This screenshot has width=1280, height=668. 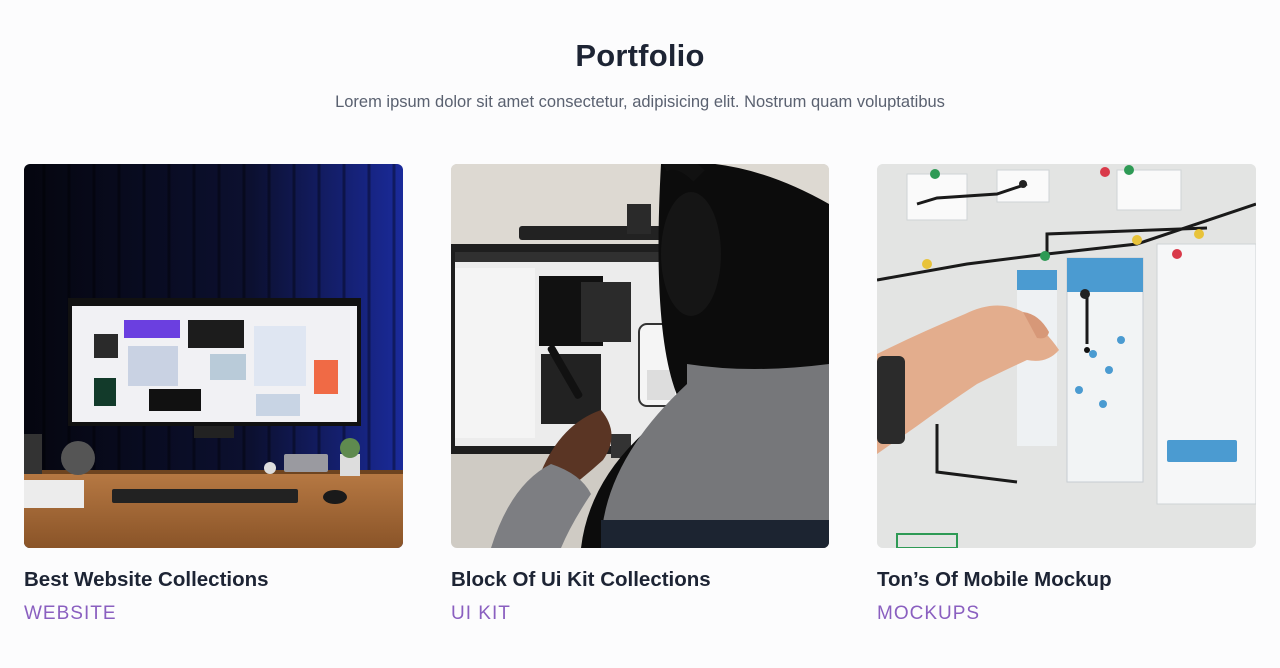 What do you see at coordinates (1066, 614) in the screenshot?
I see `card-category: MOCKUPS` at bounding box center [1066, 614].